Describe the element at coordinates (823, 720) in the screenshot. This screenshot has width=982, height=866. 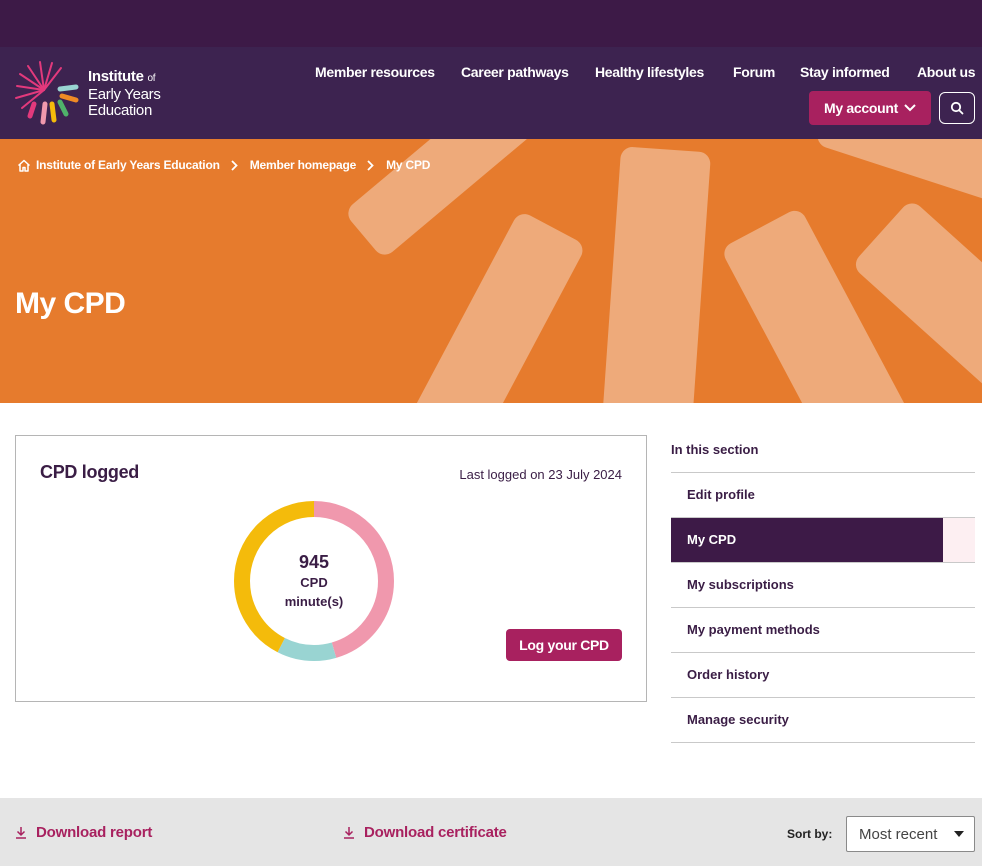
I see `section-nav-item-manage-security: Manage security` at that location.